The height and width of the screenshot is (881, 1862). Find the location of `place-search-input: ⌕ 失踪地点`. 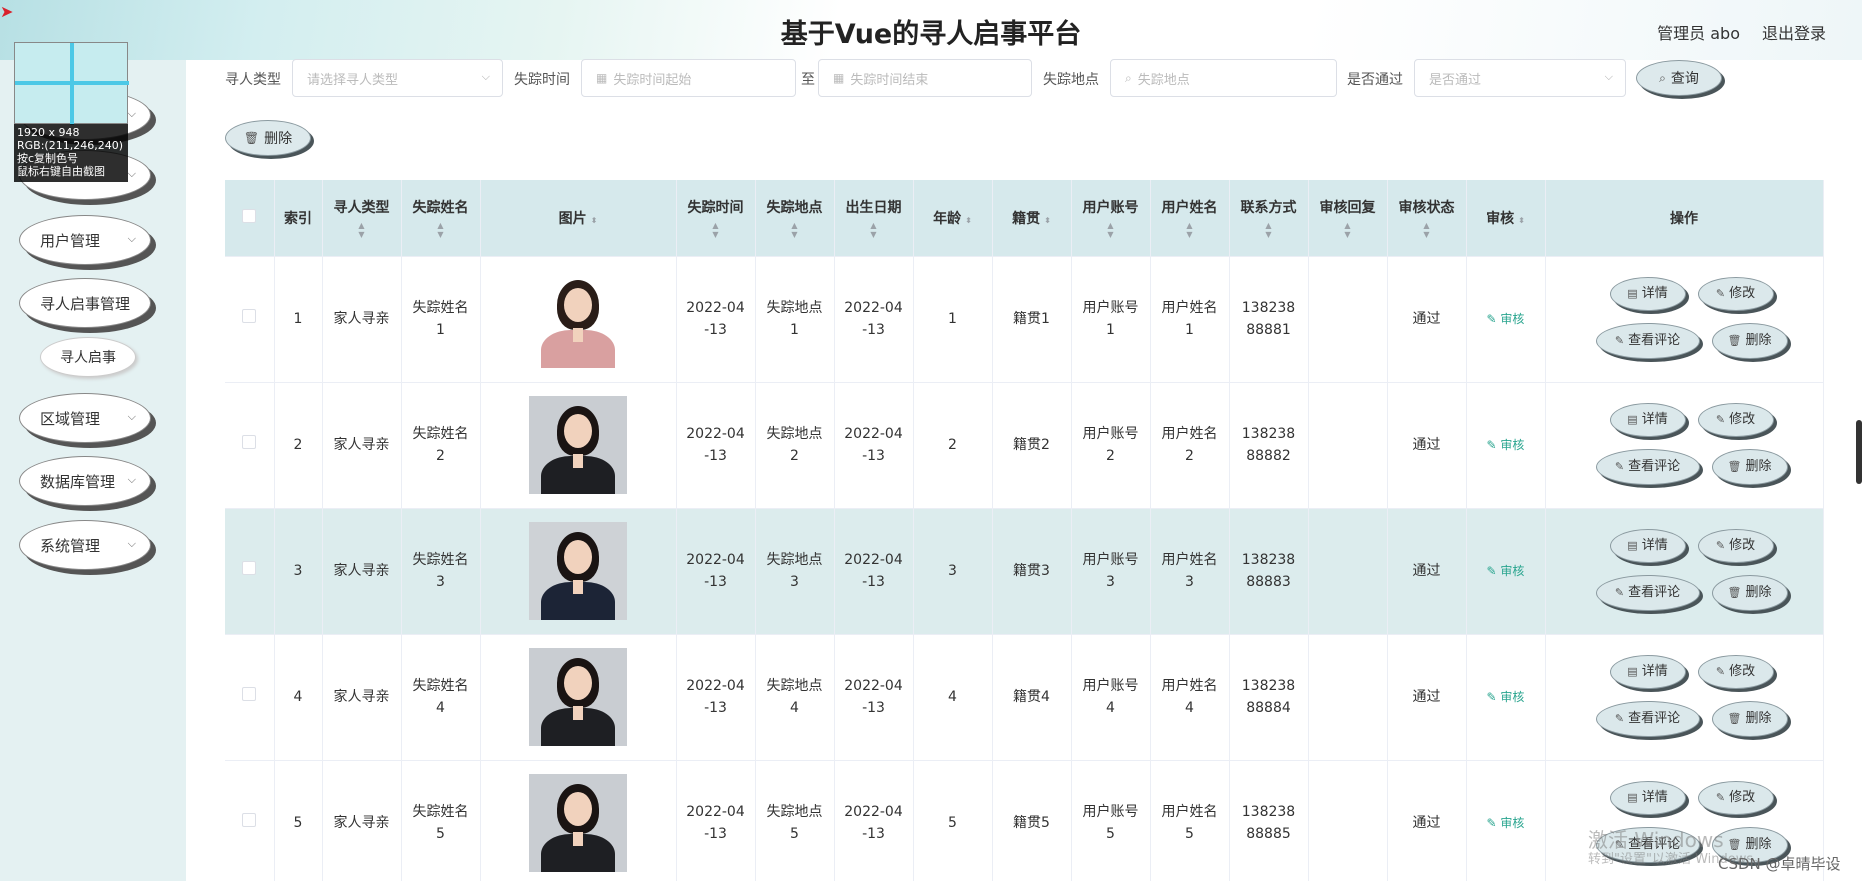

place-search-input: ⌕ 失踪地点 is located at coordinates (1223, 78).